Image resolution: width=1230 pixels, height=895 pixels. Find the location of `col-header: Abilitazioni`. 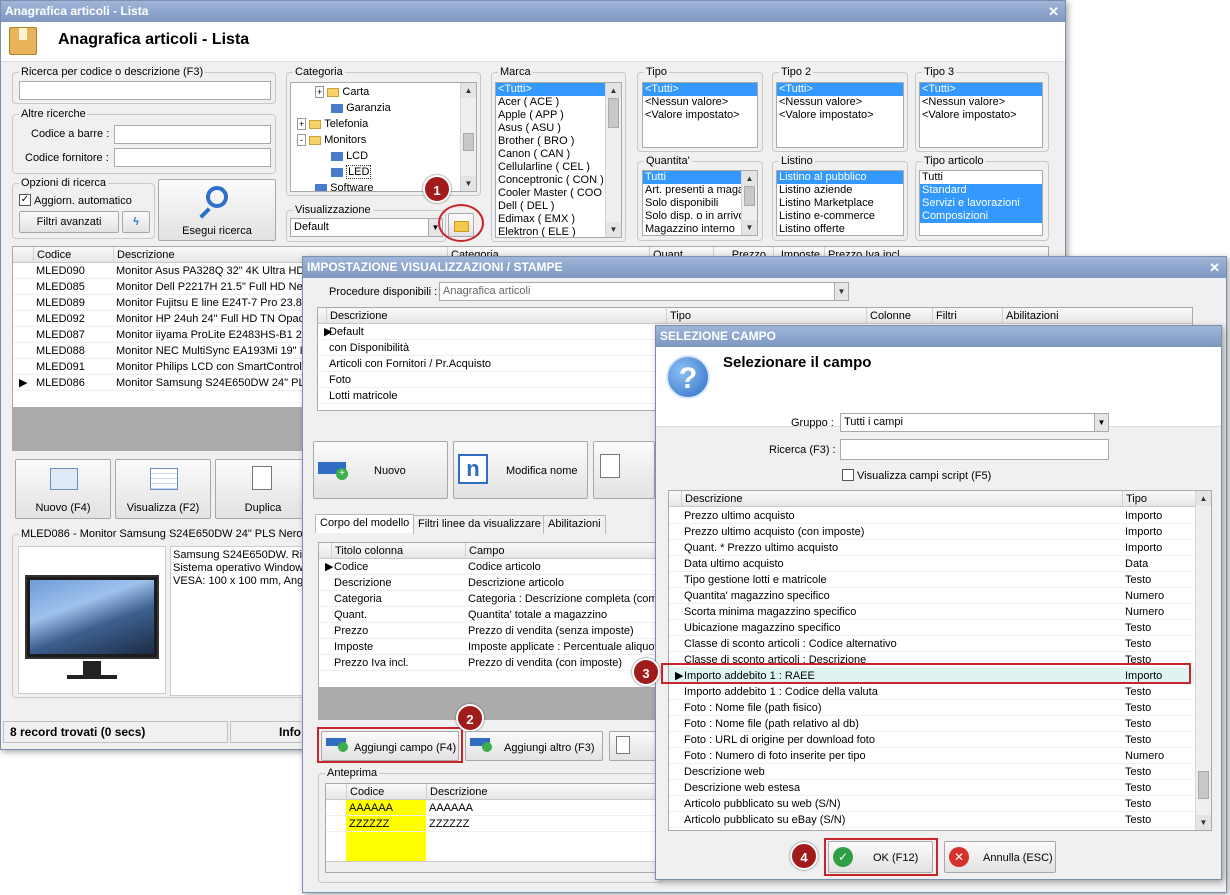

col-header: Abilitazioni is located at coordinates (1062, 316).